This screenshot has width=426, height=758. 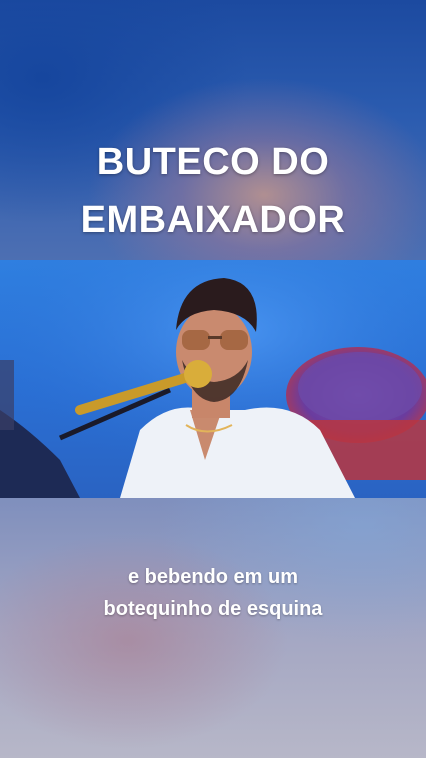 I want to click on subtitle-line-2: botequinho de esquina, so click(x=213, y=609).